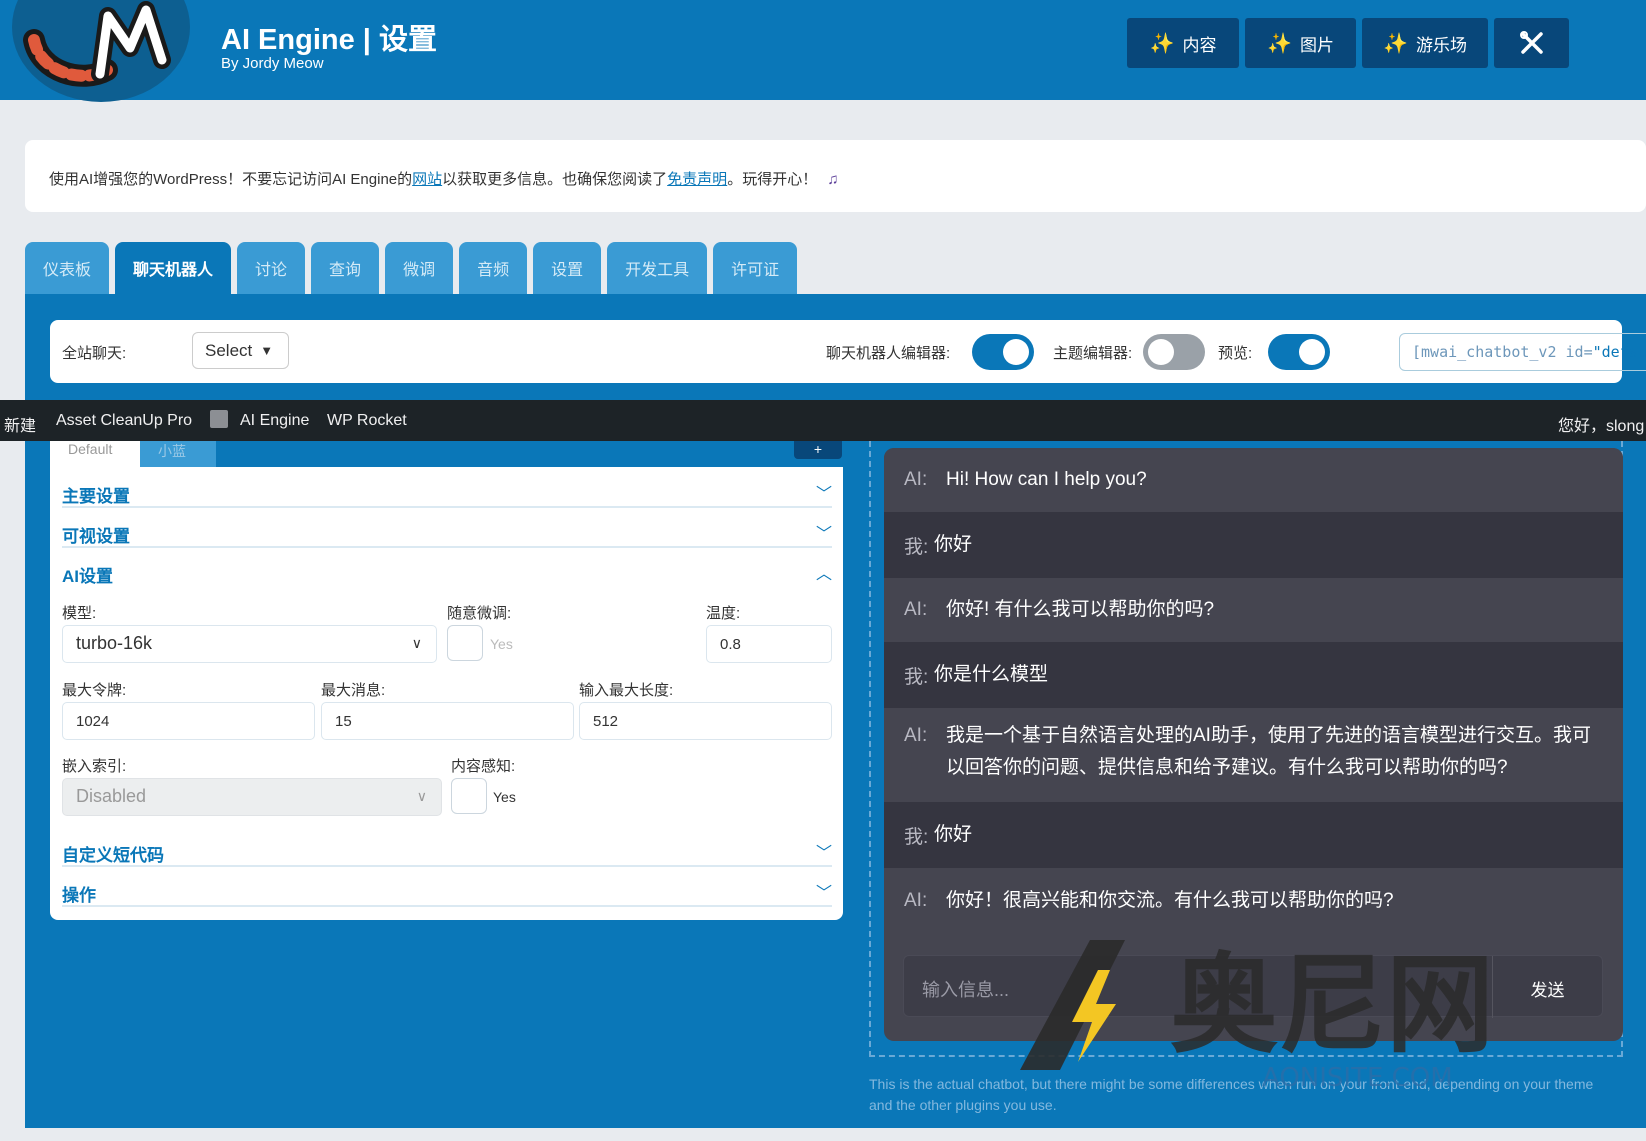 Image resolution: width=1646 pixels, height=1141 pixels. What do you see at coordinates (769, 644) in the screenshot?
I see `temperature-input: 0.8` at bounding box center [769, 644].